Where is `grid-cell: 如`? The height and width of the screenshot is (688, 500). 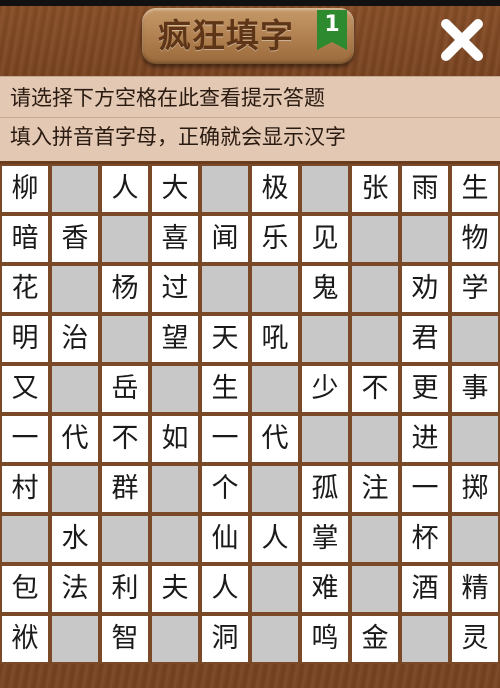
grid-cell: 如 is located at coordinates (175, 439).